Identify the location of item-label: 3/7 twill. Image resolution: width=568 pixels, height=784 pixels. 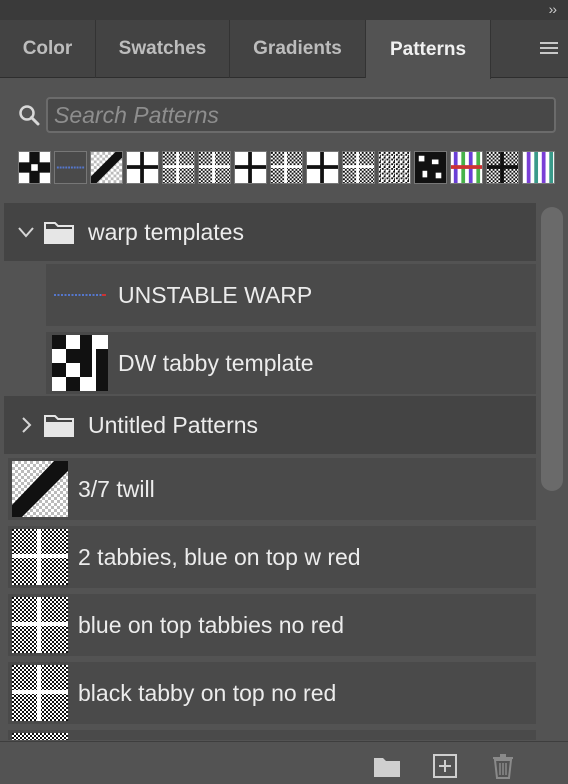
(116, 488).